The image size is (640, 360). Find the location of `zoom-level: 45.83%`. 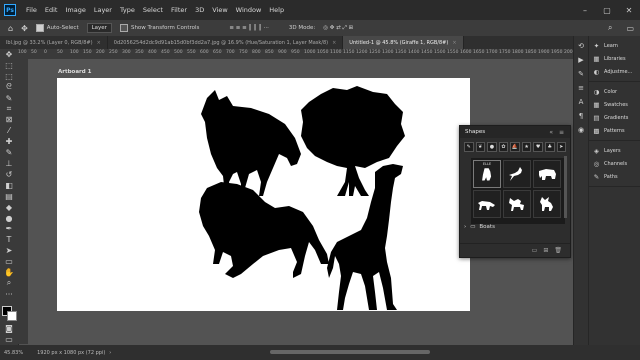

zoom-level: 45.83% is located at coordinates (13, 353).